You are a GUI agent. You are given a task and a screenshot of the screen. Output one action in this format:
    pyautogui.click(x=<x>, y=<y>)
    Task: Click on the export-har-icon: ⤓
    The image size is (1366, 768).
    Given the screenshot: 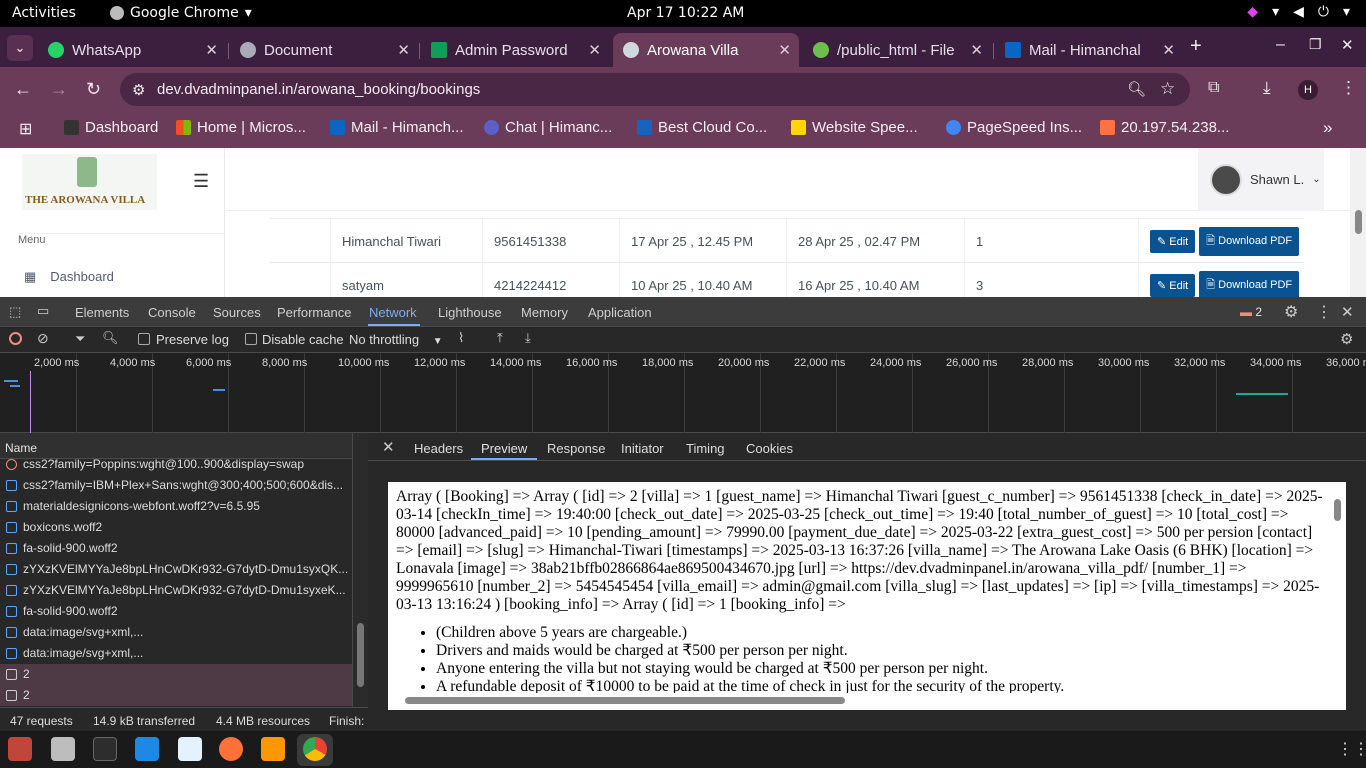 What is the action you would take?
    pyautogui.click(x=528, y=338)
    